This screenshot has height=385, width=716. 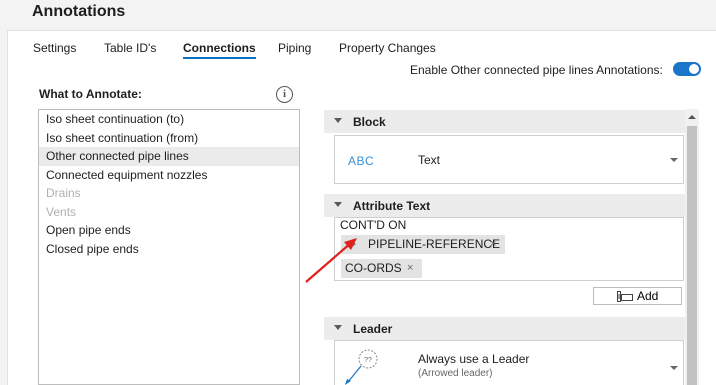 I want to click on block-section-header: Block, so click(x=504, y=121).